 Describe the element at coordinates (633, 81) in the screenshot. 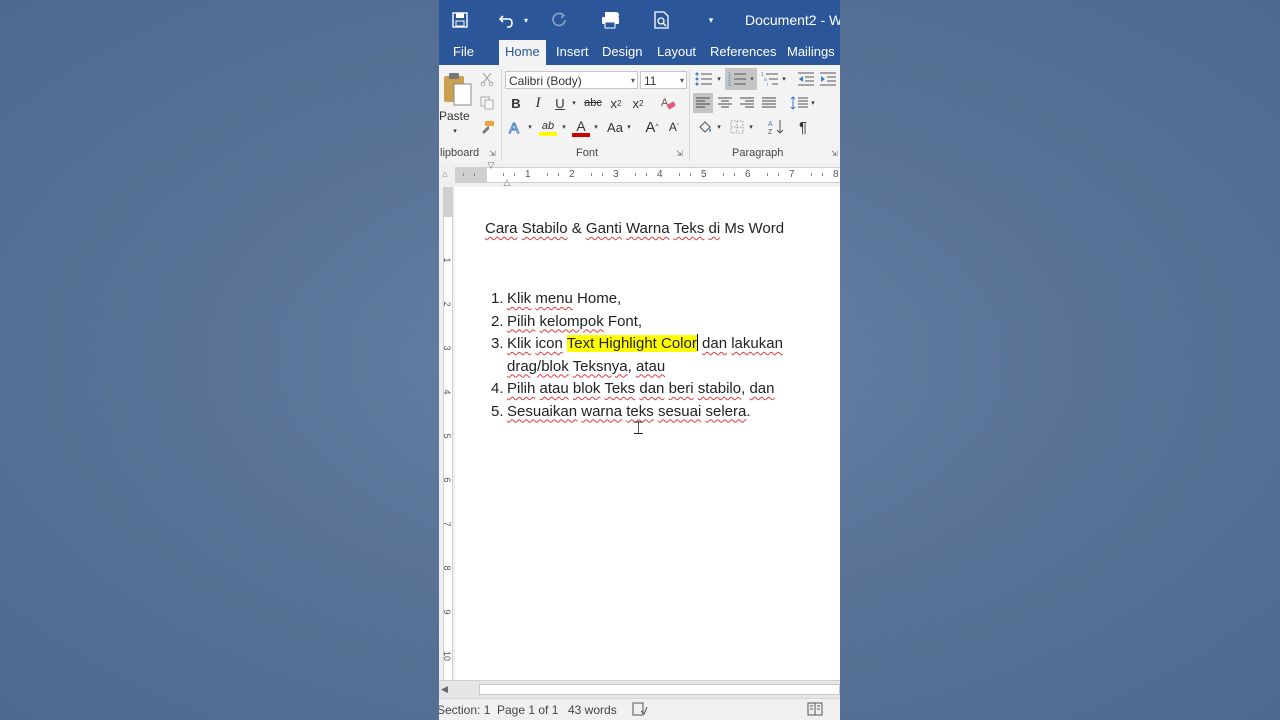

I see `font-name-dropdown-icon: ▾` at that location.